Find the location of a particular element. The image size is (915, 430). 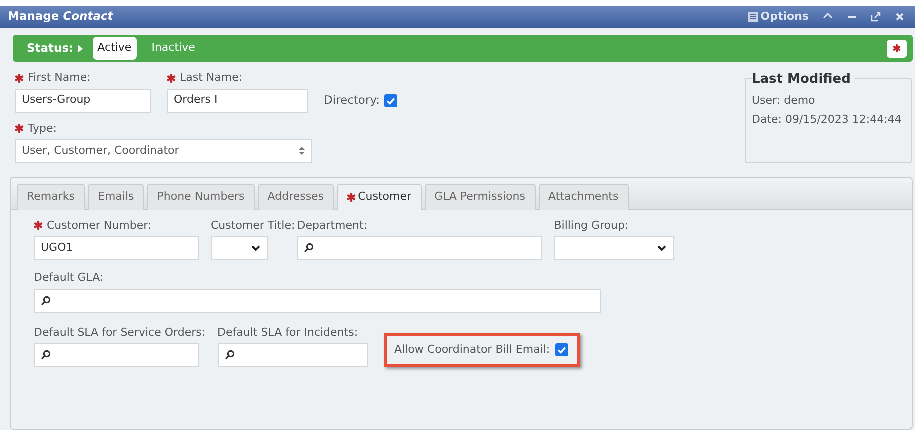

tab: Customer is located at coordinates (379, 197).